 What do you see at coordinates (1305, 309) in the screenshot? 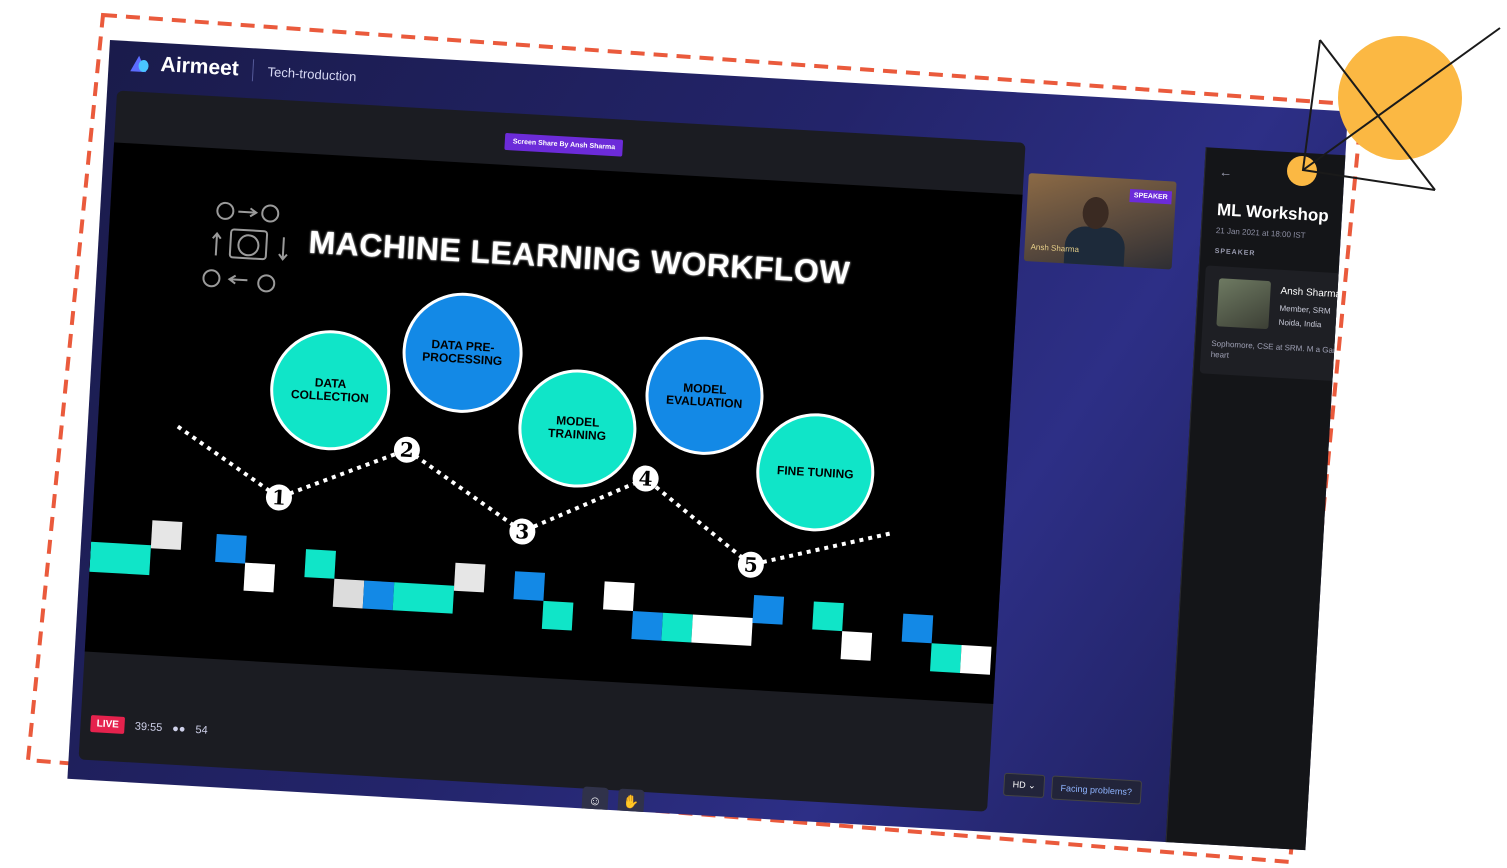
I see `speaker-role: Member, SRM` at bounding box center [1305, 309].